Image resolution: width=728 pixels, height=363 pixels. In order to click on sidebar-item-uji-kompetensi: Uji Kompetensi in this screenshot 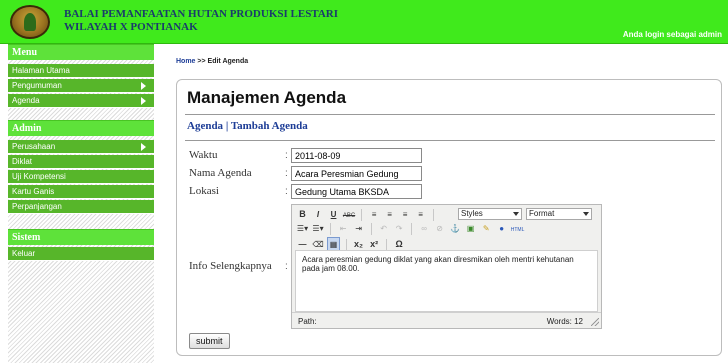, I will do `click(81, 177)`.